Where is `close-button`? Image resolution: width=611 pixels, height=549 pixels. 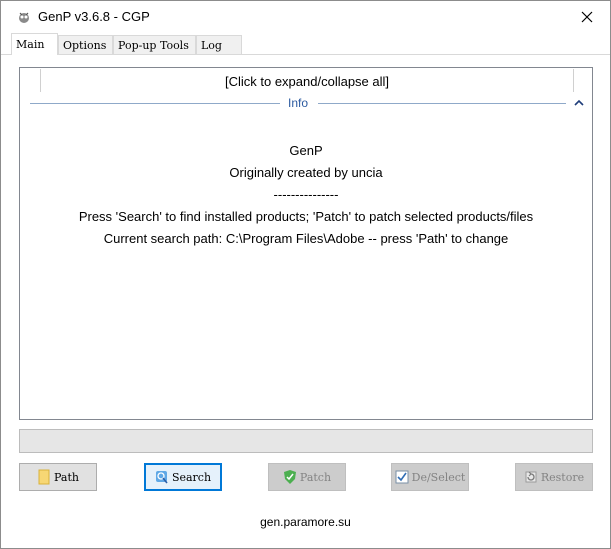 close-button is located at coordinates (587, 17).